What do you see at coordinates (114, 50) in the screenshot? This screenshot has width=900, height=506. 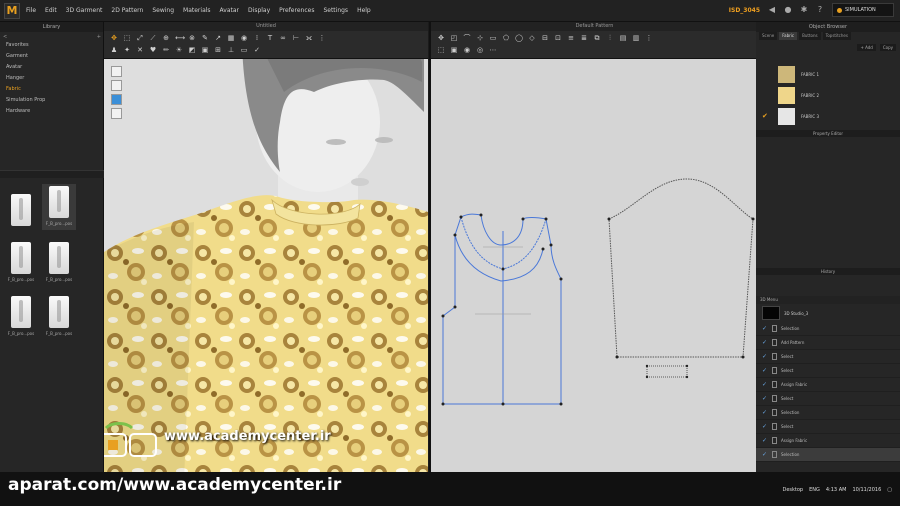 I see `avatar-icon: ♟` at bounding box center [114, 50].